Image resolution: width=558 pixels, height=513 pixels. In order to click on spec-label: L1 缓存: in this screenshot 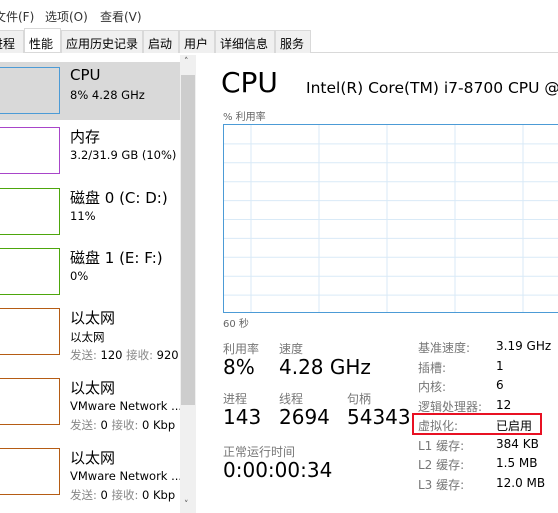, I will do `click(441, 445)`.